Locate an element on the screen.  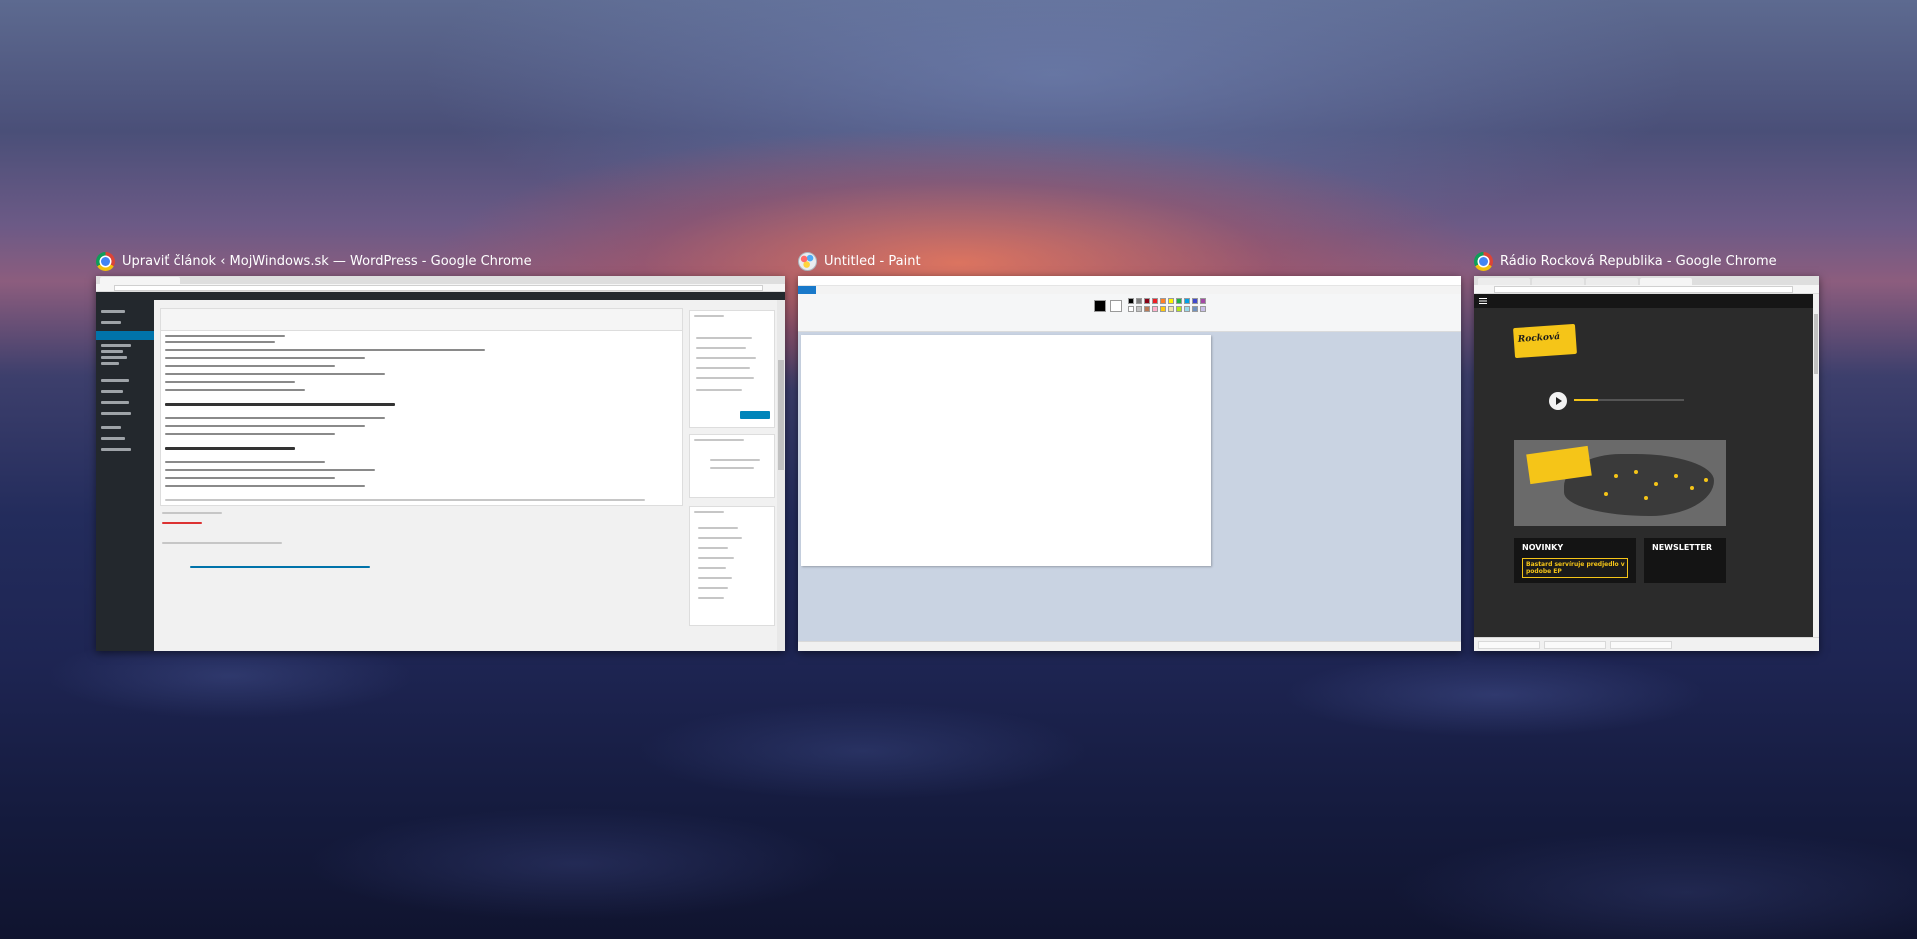
wp-admin-sidebar is located at coordinates (125, 475).